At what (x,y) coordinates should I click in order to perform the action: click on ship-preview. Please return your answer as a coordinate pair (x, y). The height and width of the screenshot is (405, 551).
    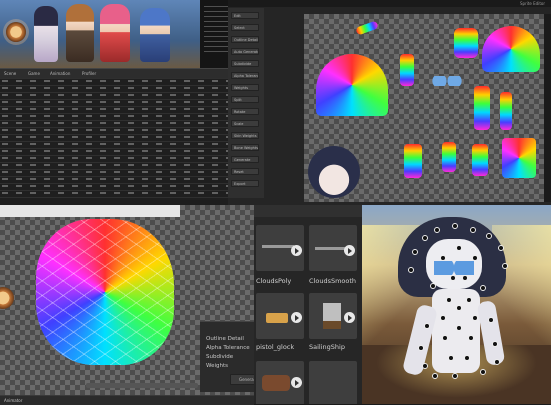
    Looking at the image, I should click on (332, 316).